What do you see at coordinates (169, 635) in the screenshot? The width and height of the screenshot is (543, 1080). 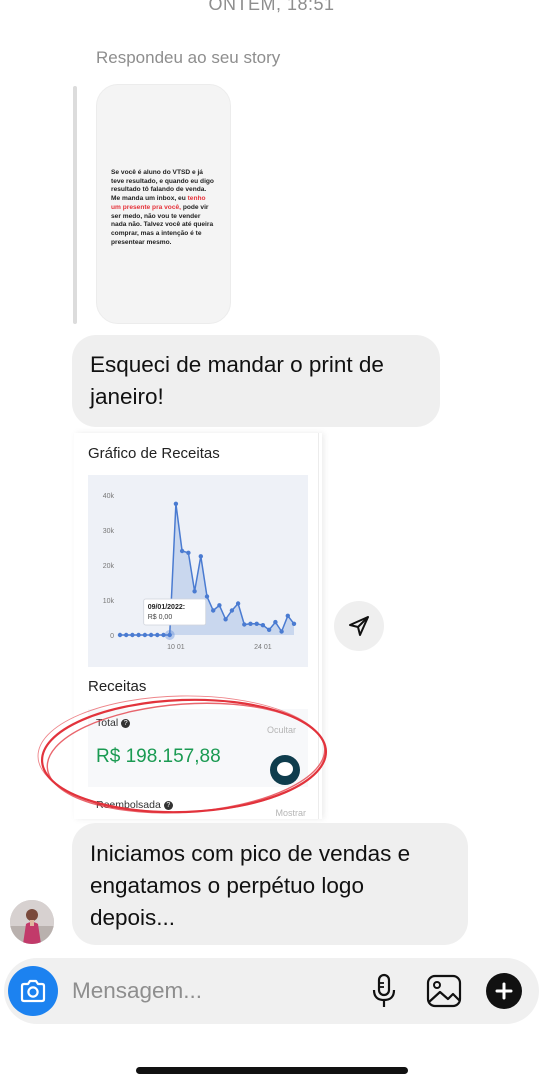 I see `data-point-highlight` at bounding box center [169, 635].